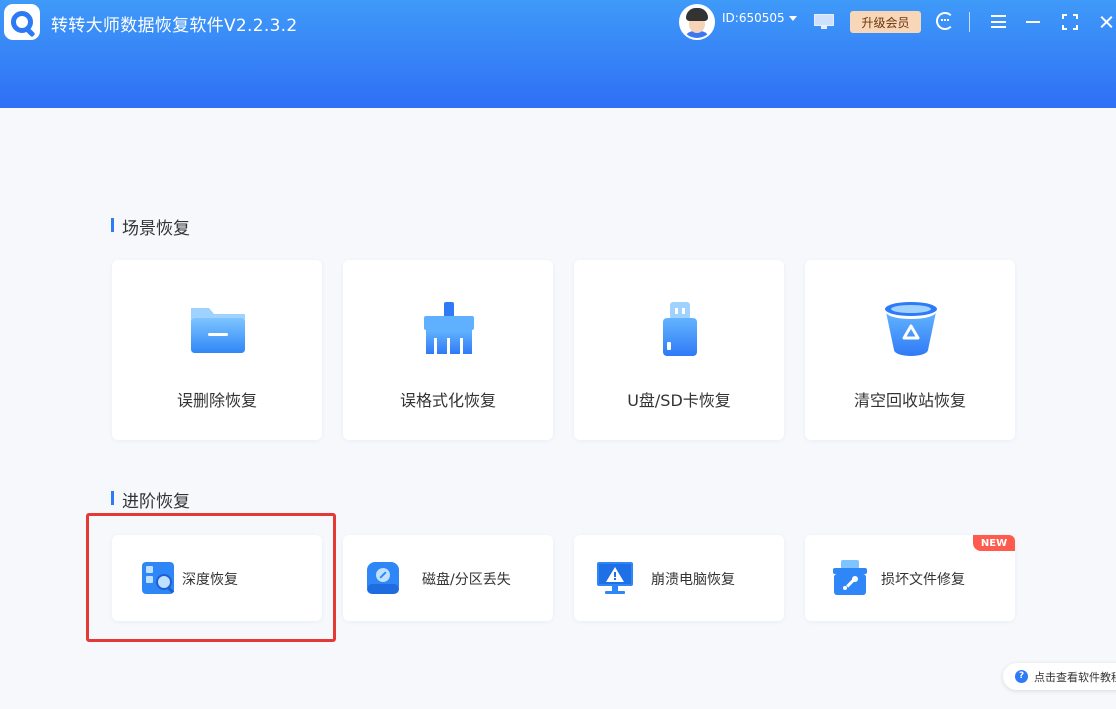  Describe the element at coordinates (909, 400) in the screenshot. I see `scene-card-label: 清空回收站恢复` at that location.